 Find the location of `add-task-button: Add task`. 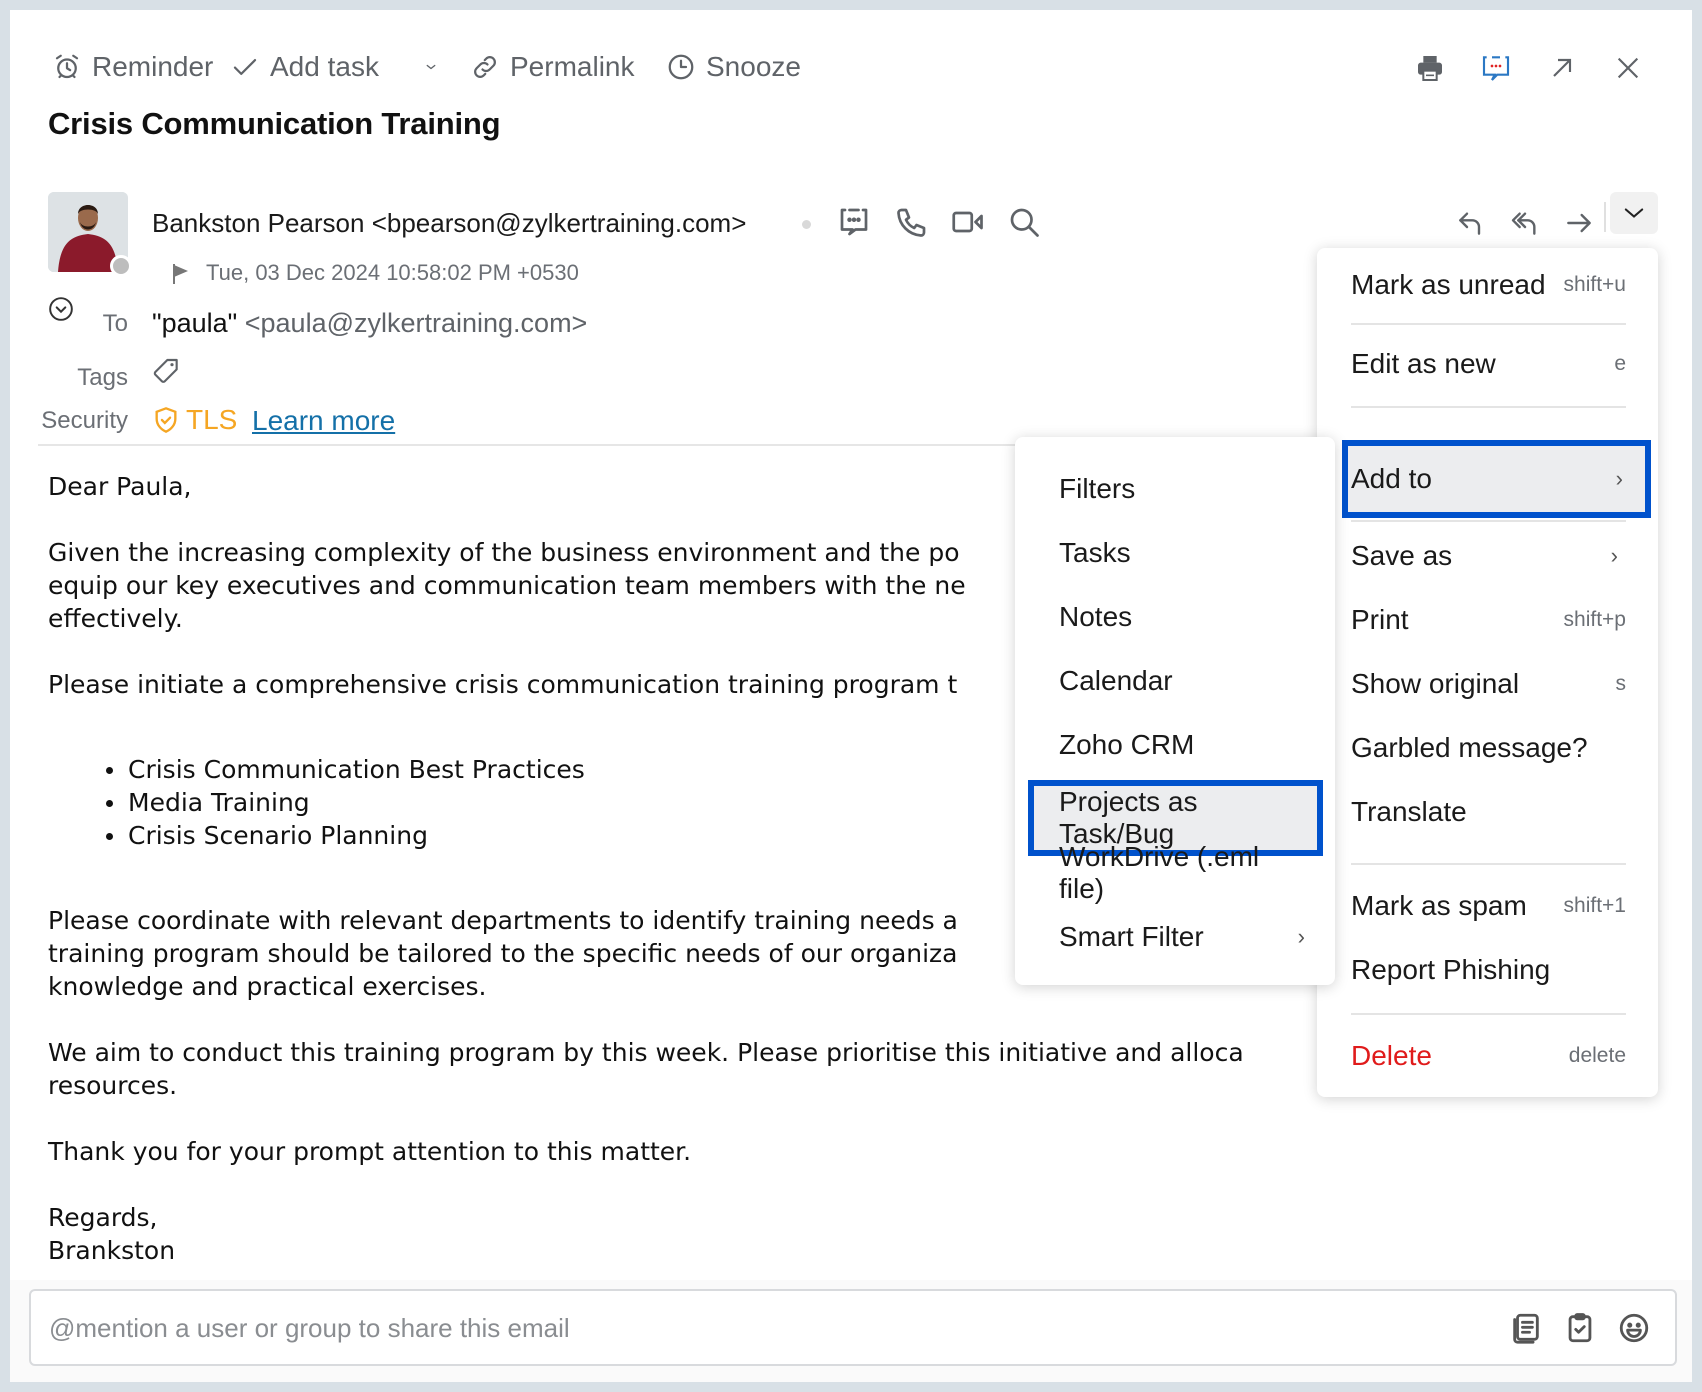

add-task-button: Add task is located at coordinates (304, 67).